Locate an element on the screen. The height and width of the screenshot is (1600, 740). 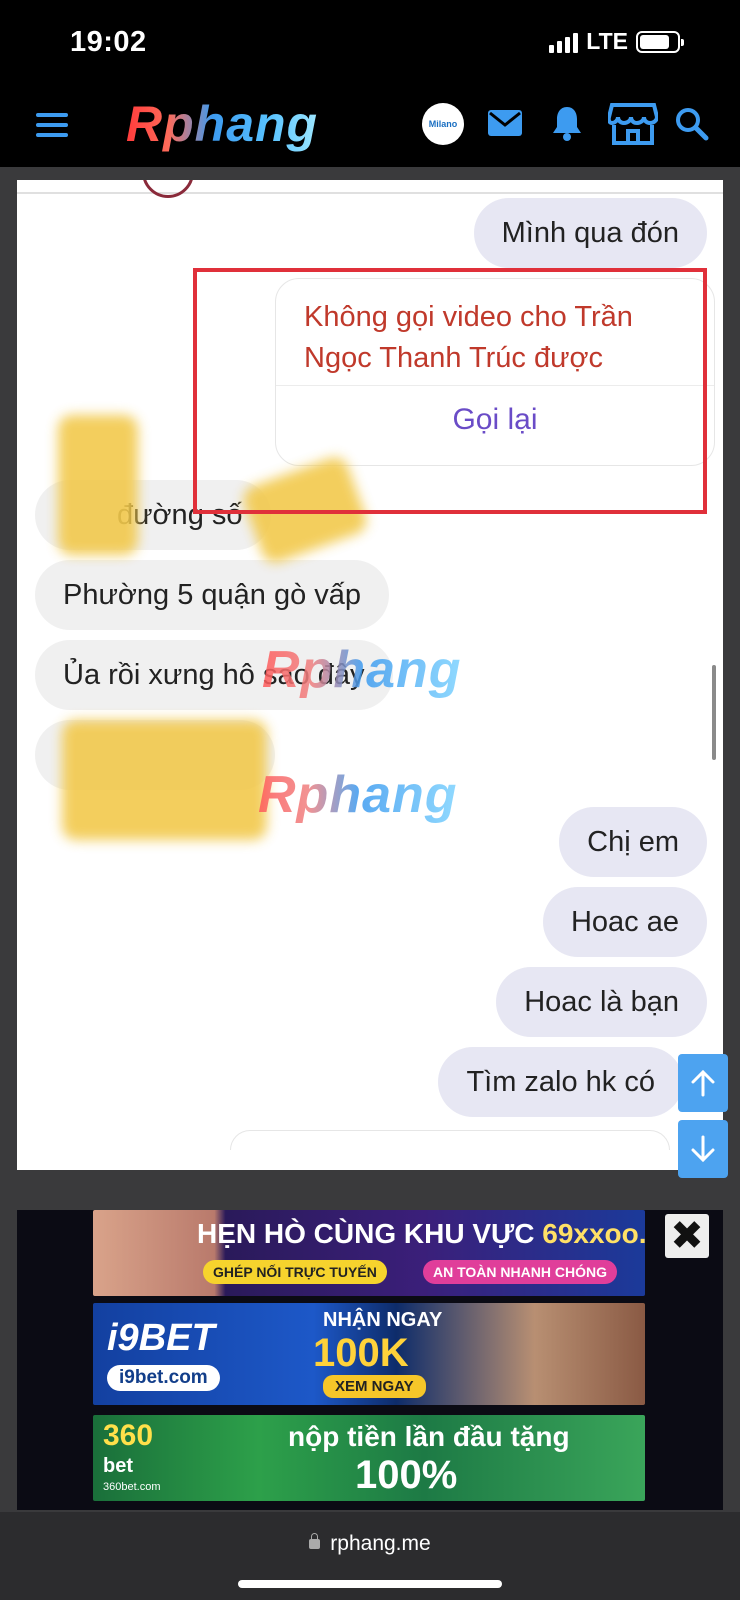
lock-icon is located at coordinates (315, 1541).